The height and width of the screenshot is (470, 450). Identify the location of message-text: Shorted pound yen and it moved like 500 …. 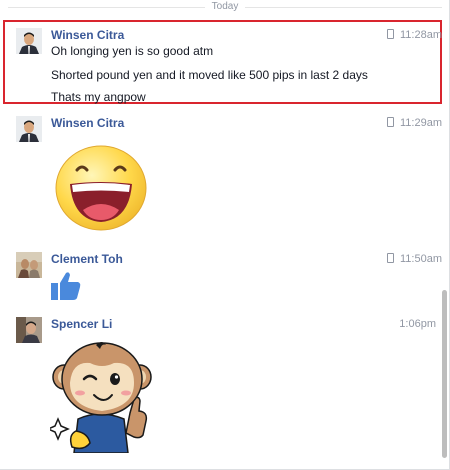
(209, 75).